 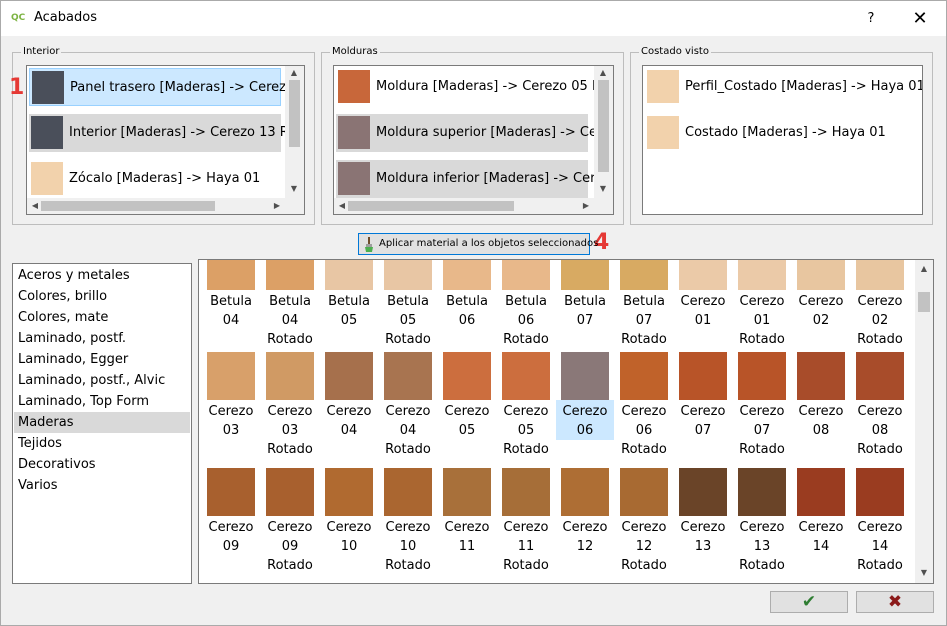 I want to click on material-tile: Cerezo 03 Rotado, so click(x=290, y=405).